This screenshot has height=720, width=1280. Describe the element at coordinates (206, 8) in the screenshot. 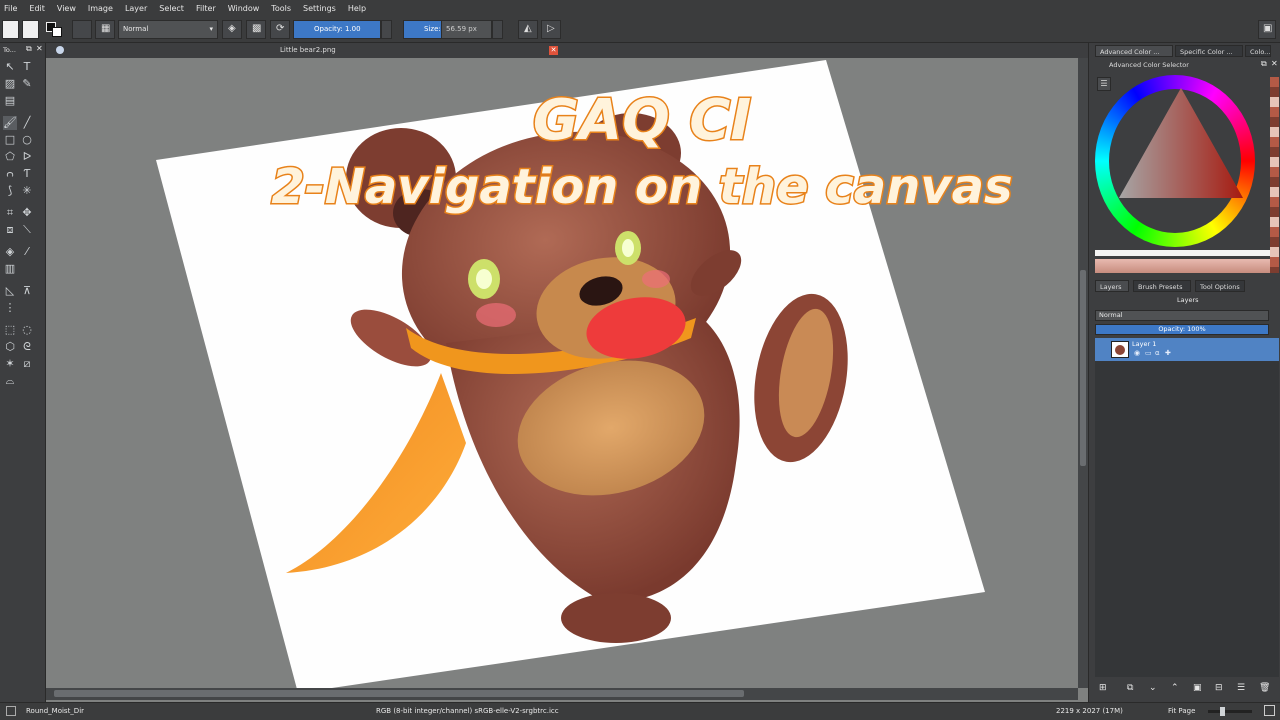

I see `menu-filter: Filter` at that location.